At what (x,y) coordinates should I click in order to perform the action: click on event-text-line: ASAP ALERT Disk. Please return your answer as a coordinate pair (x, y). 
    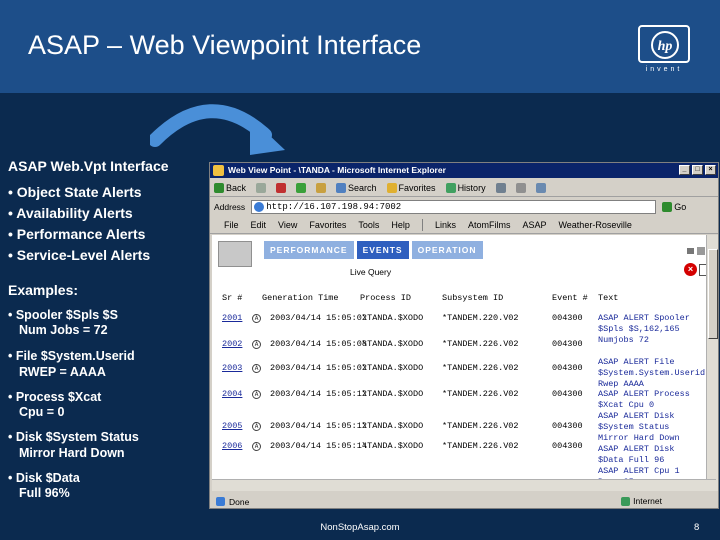
    Looking at the image, I should click on (636, 416).